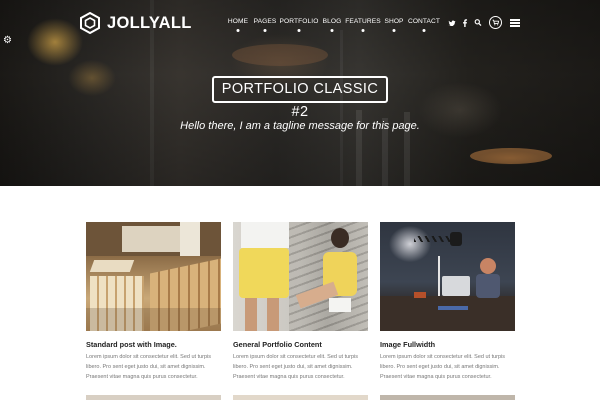 This screenshot has height=400, width=600. I want to click on nav-item-pages: PAGES, so click(265, 21).